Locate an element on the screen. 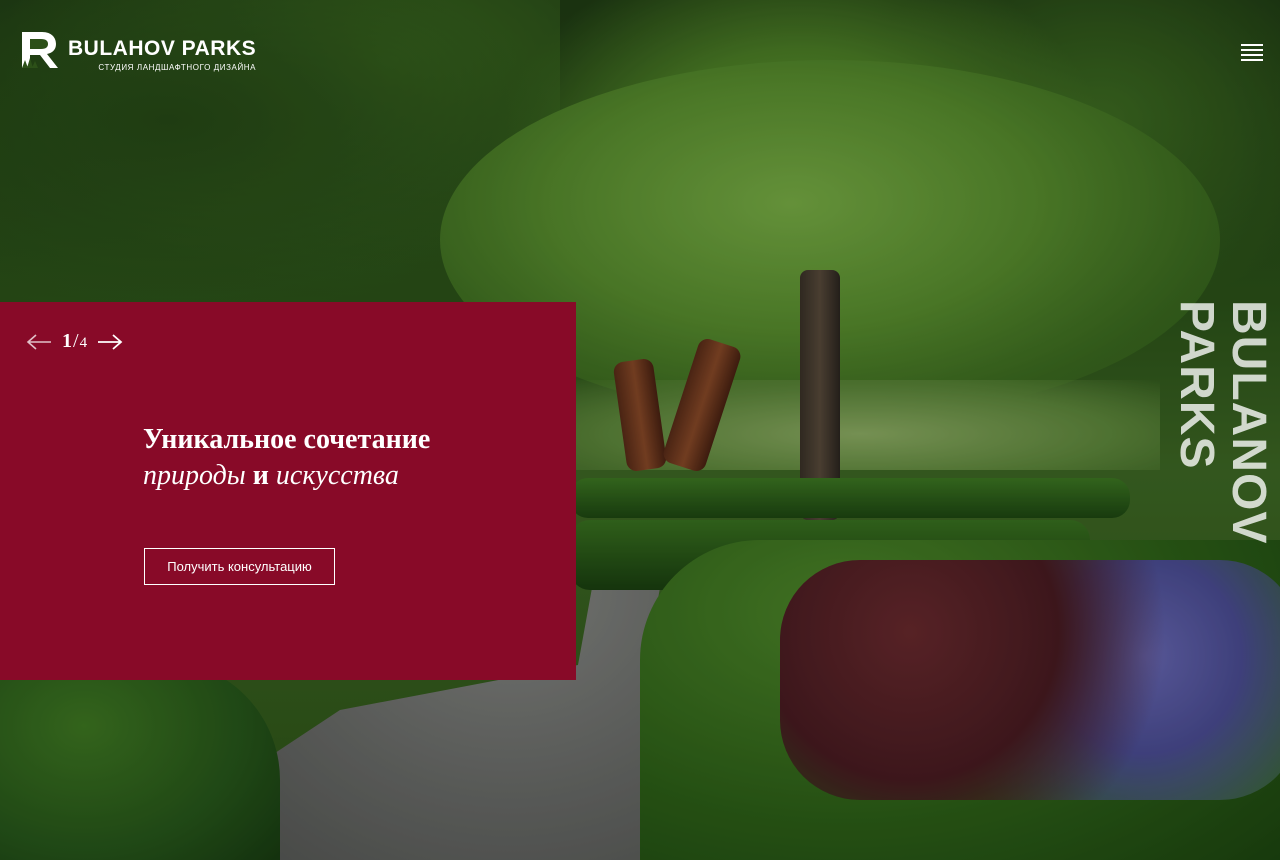 Image resolution: width=1280 pixels, height=860 pixels. slide-current: 1 is located at coordinates (67, 341).